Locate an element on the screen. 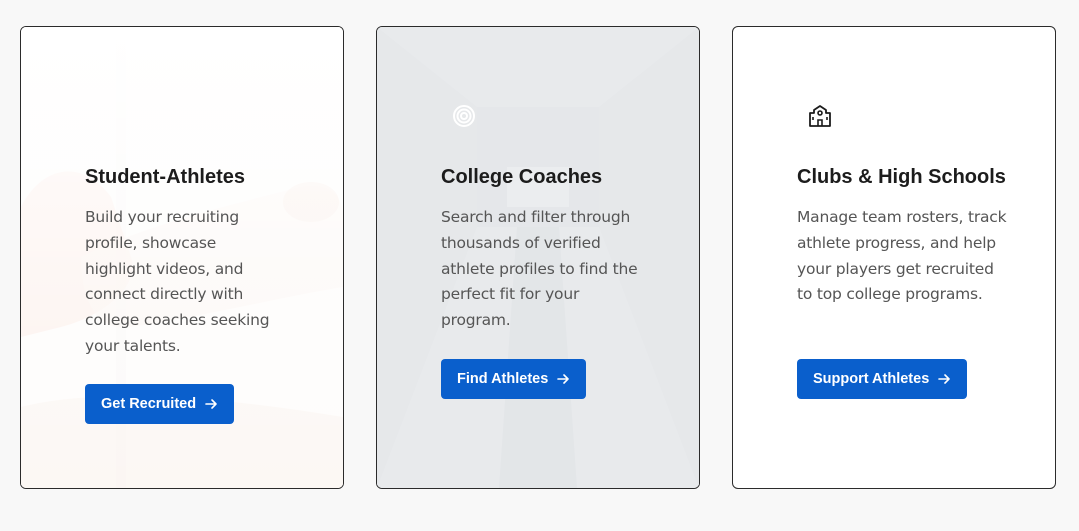 The height and width of the screenshot is (531, 1079). button-label: Support Athletes is located at coordinates (871, 379).